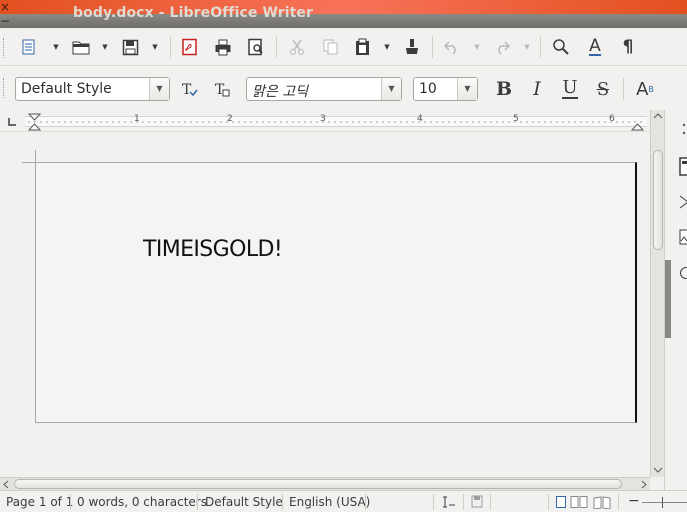 The width and height of the screenshot is (687, 512). Describe the element at coordinates (561, 502) in the screenshot. I see `single-page-view-icon` at that location.